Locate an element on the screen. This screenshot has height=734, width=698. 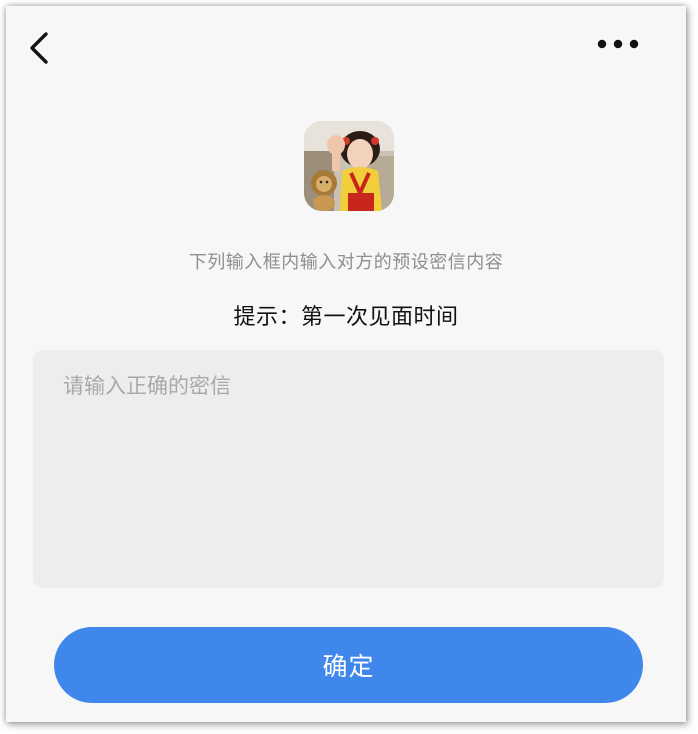
hint-text: 提示：第一次见面时间 is located at coordinates (346, 317).